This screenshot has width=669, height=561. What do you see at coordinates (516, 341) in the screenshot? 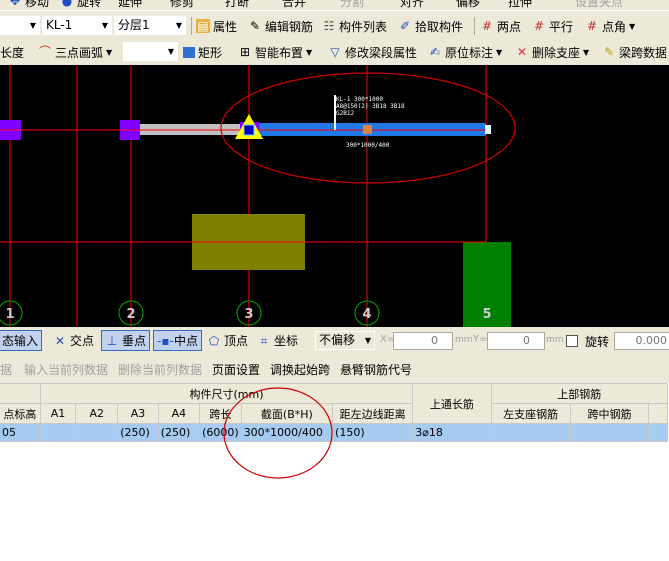
I see `y-input: 0` at bounding box center [516, 341].